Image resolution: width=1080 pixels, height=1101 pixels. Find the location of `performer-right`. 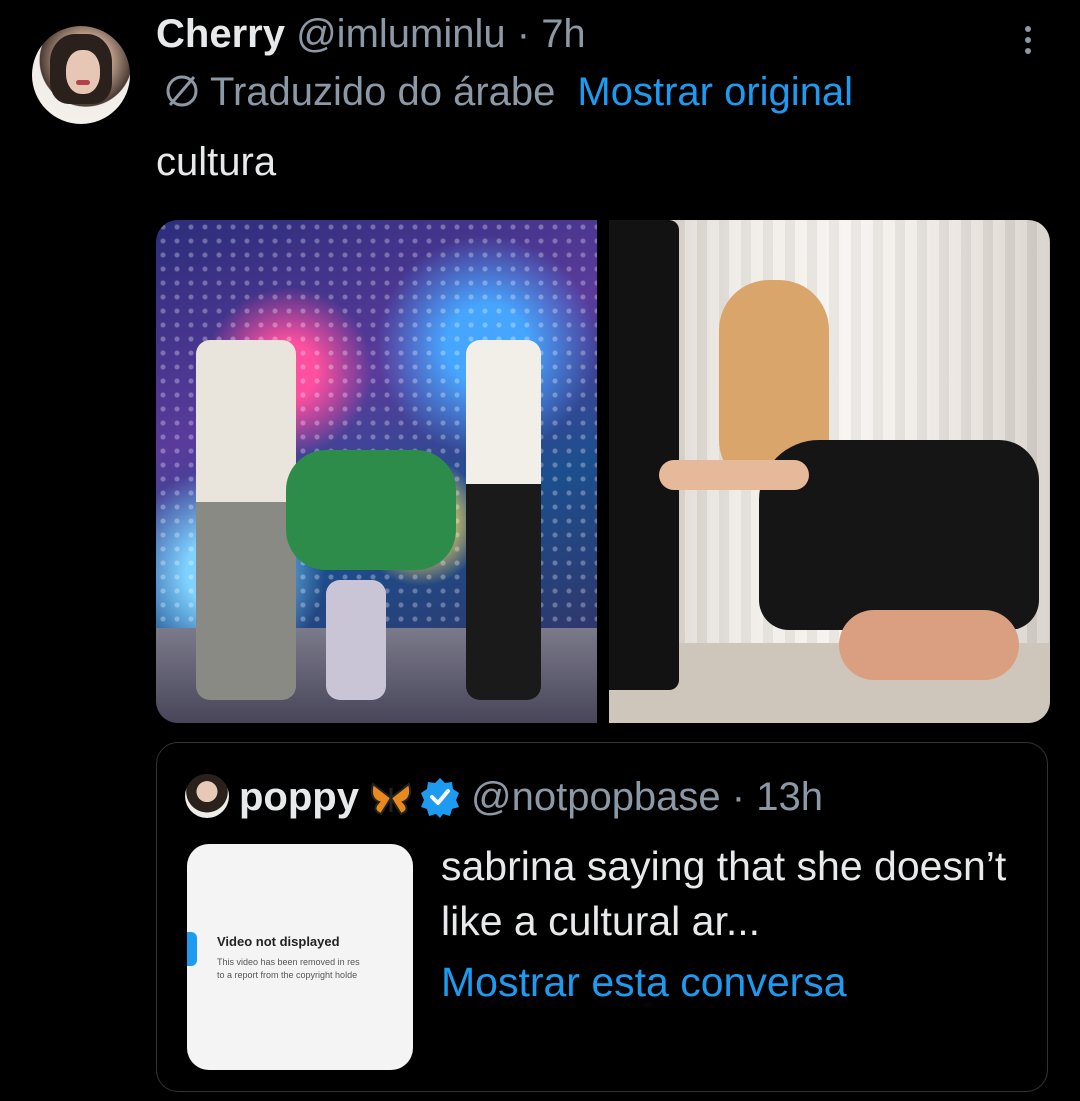

performer-right is located at coordinates (503, 520).